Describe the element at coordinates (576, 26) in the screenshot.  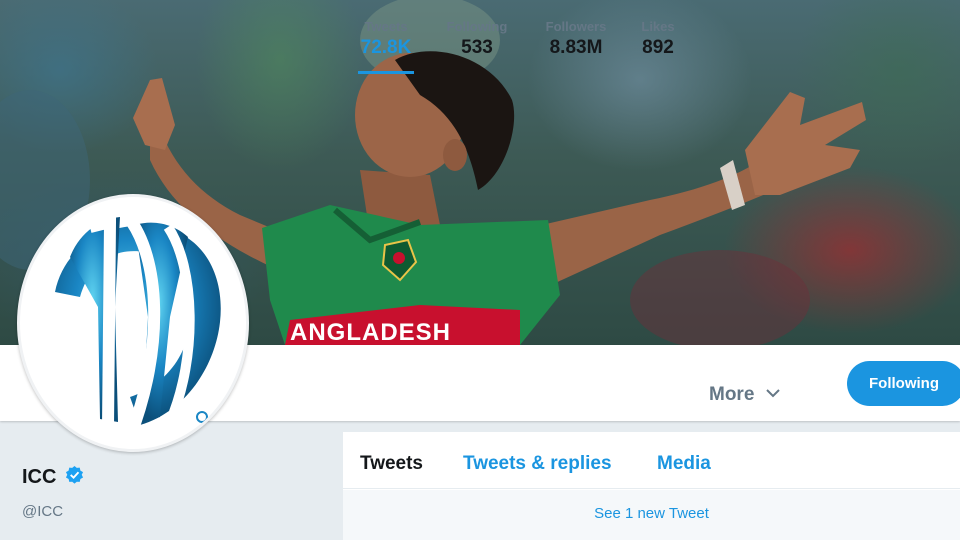
I see `stat-label: Followers` at that location.